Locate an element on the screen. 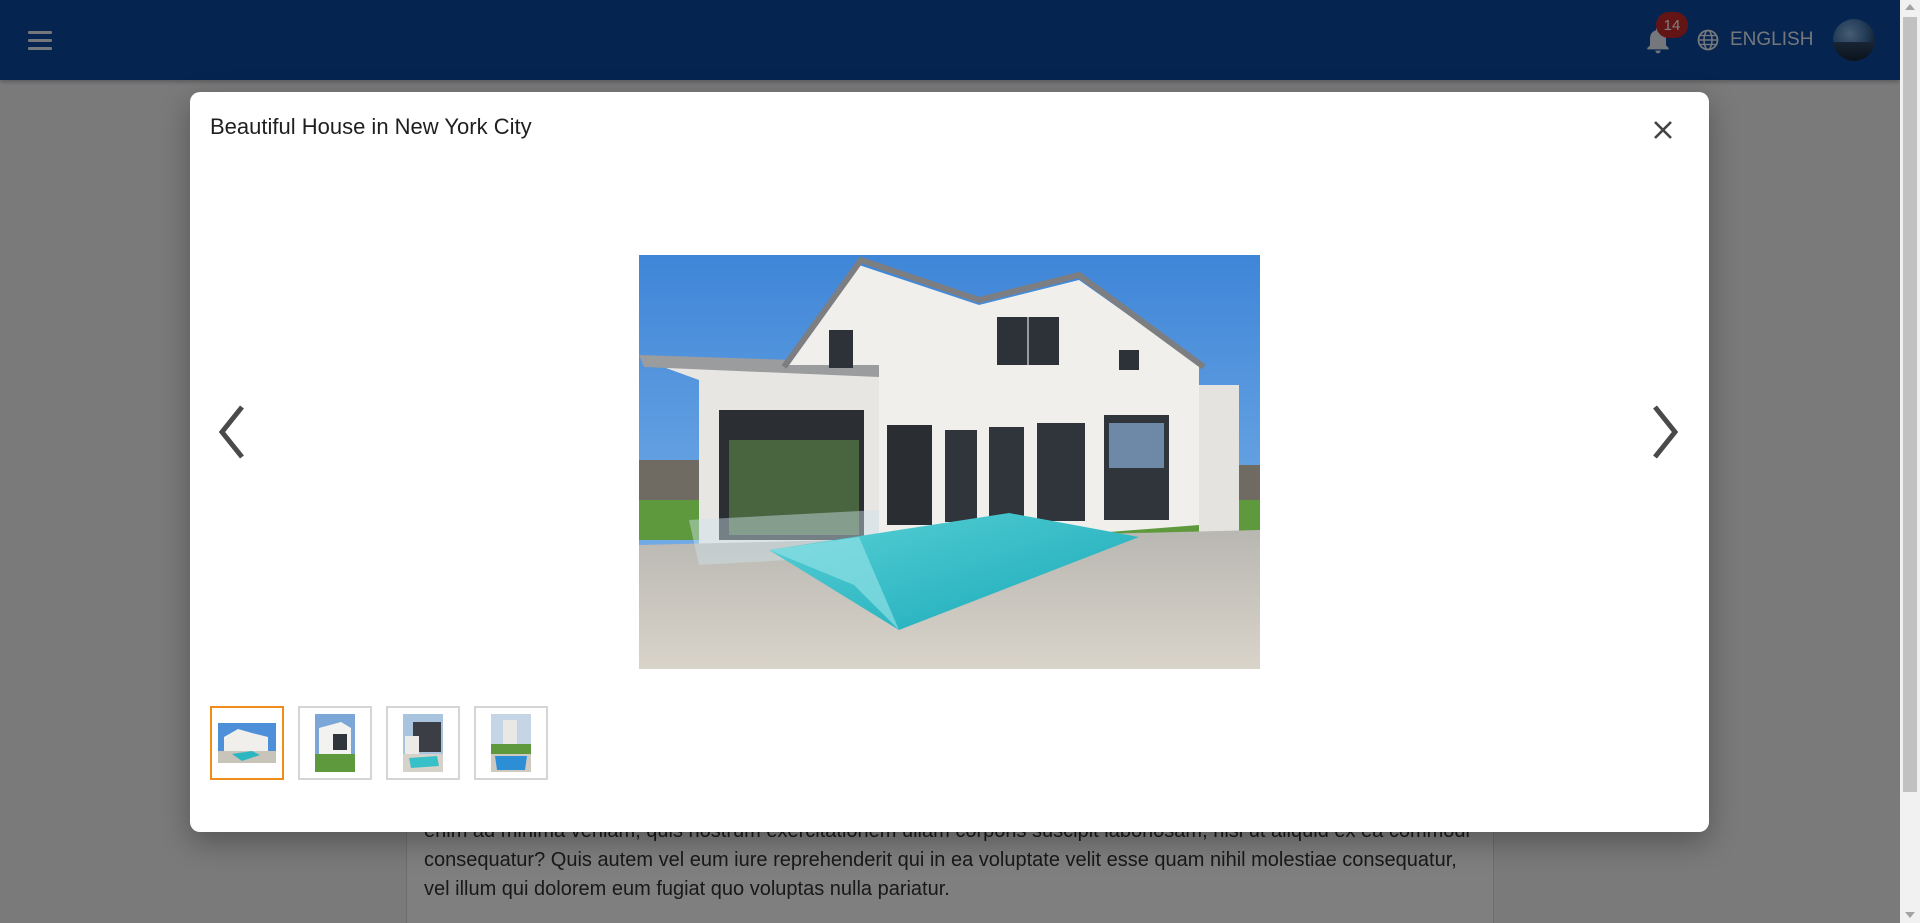 The image size is (1920, 923). scroll-down-arrow-icon is located at coordinates (1910, 915).